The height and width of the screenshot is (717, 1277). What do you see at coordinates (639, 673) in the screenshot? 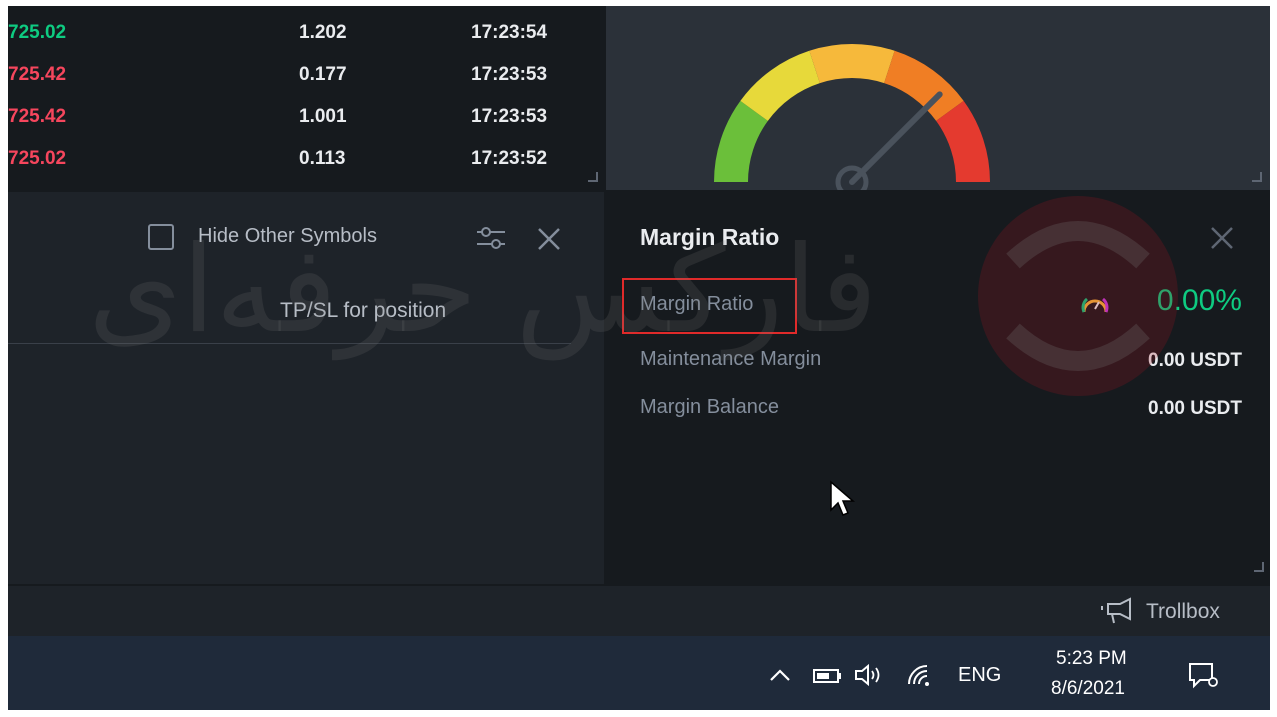
I see `windows-taskbar: ENG 5:23 PM 8/6/2021` at bounding box center [639, 673].